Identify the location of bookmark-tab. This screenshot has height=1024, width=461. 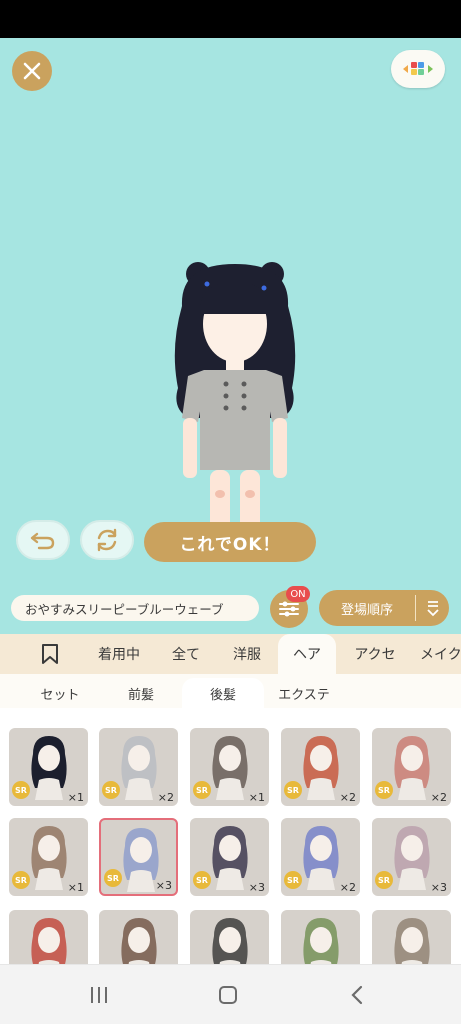
(50, 654).